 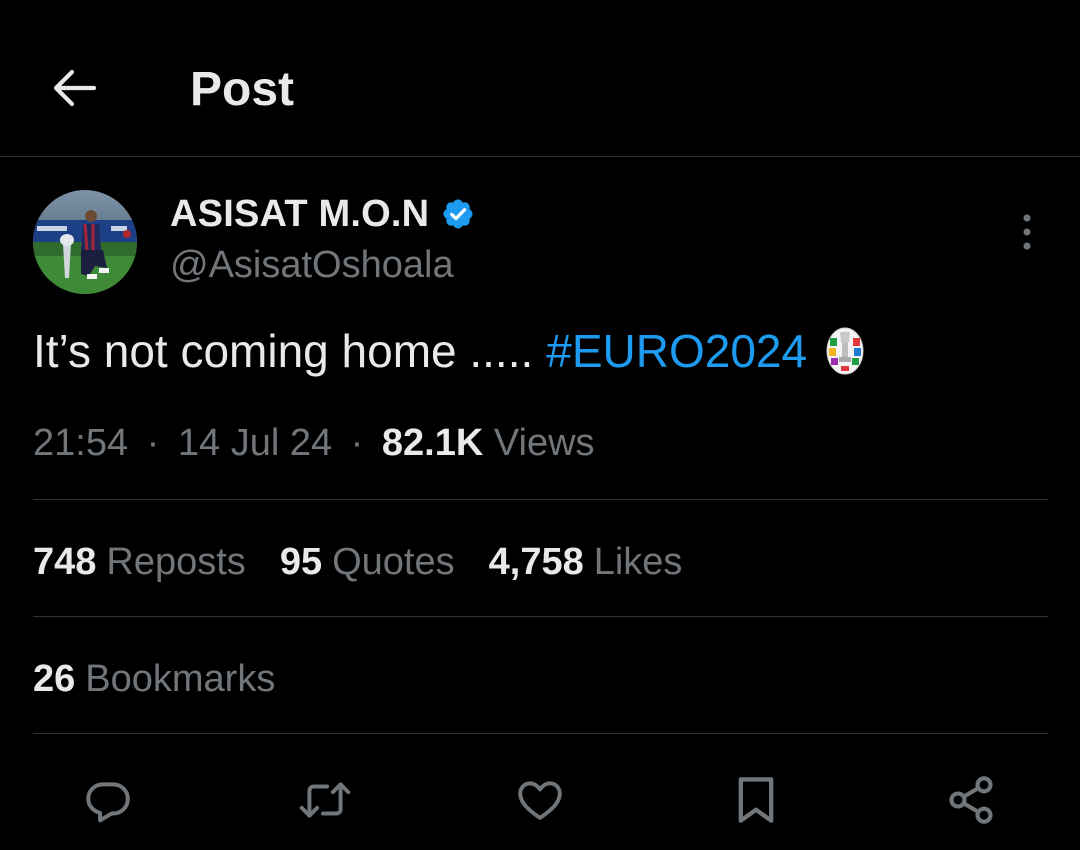 I want to click on reply-button, so click(x=108, y=800).